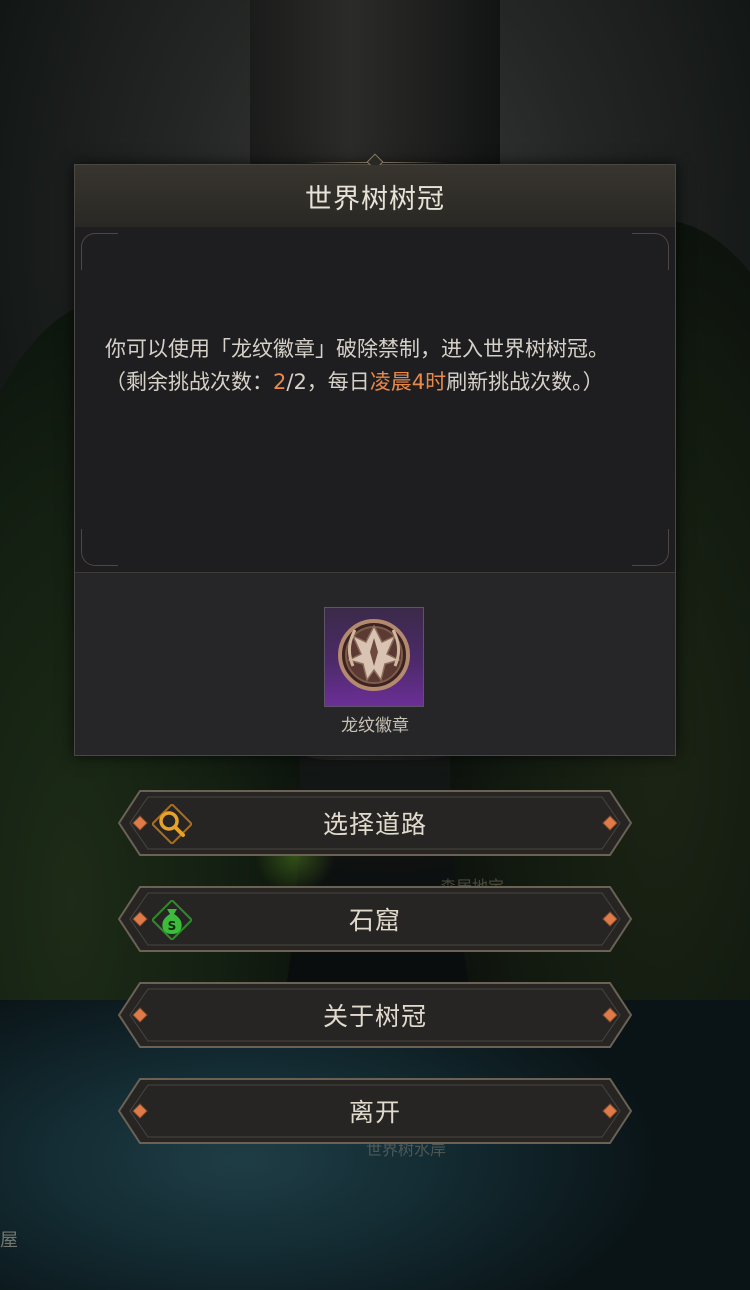 The width and height of the screenshot is (750, 1290). I want to click on message-mid: /2，每日, so click(328, 382).